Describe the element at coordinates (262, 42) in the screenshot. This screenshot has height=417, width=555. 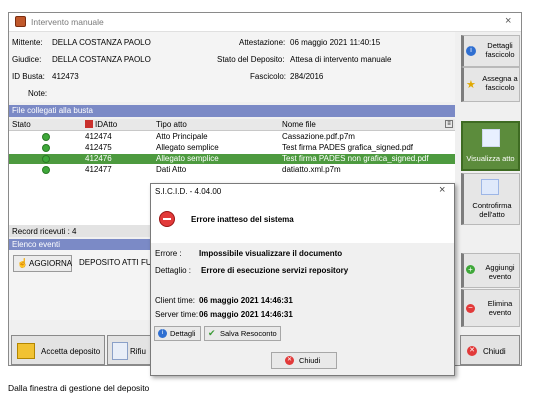
I see `attestazione-label: Attestazione:` at that location.